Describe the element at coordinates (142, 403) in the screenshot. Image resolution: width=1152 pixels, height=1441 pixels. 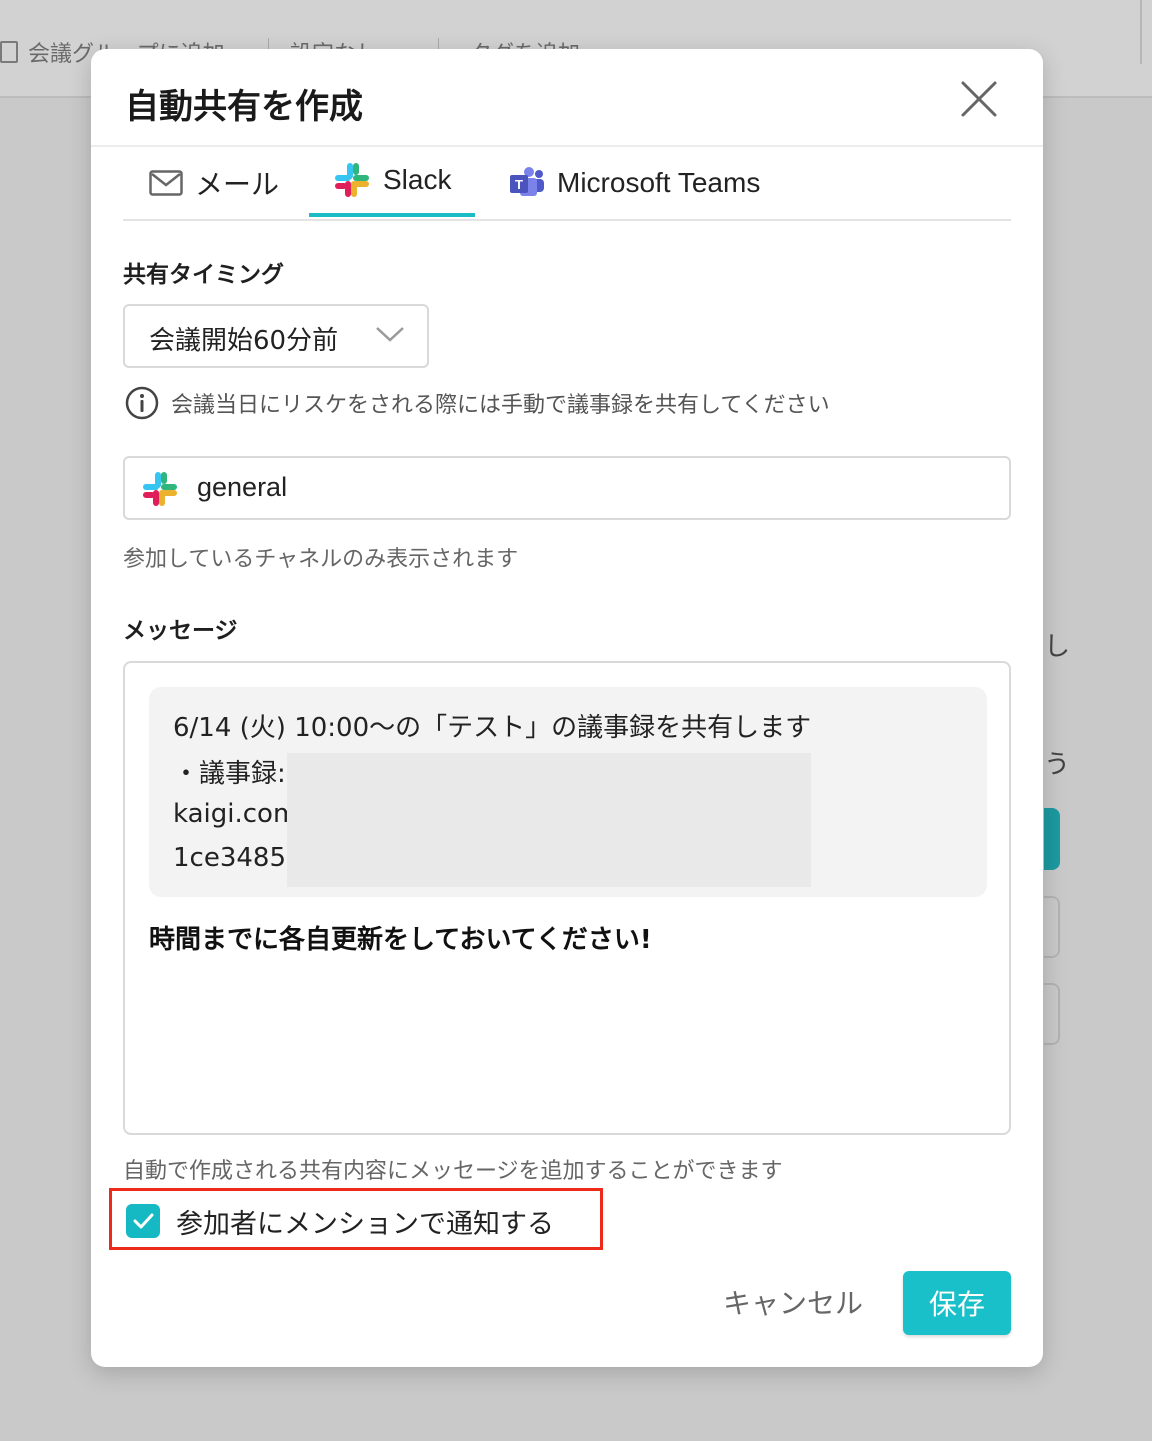
I see `info-icon` at that location.